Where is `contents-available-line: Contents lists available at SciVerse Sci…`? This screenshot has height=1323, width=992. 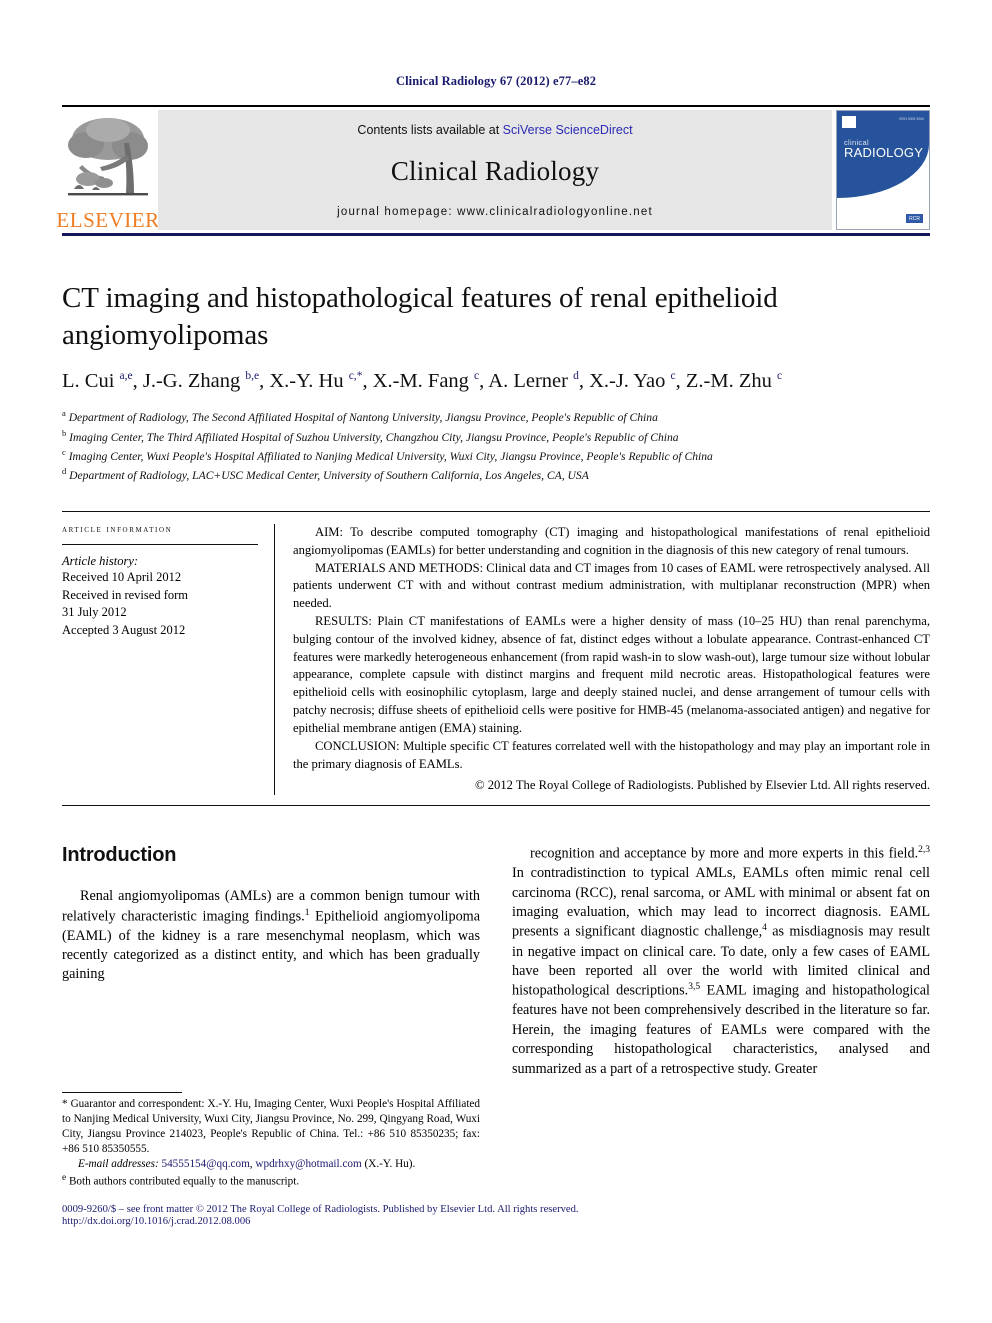
contents-available-line: Contents lists available at SciVerse Sci… is located at coordinates (494, 130).